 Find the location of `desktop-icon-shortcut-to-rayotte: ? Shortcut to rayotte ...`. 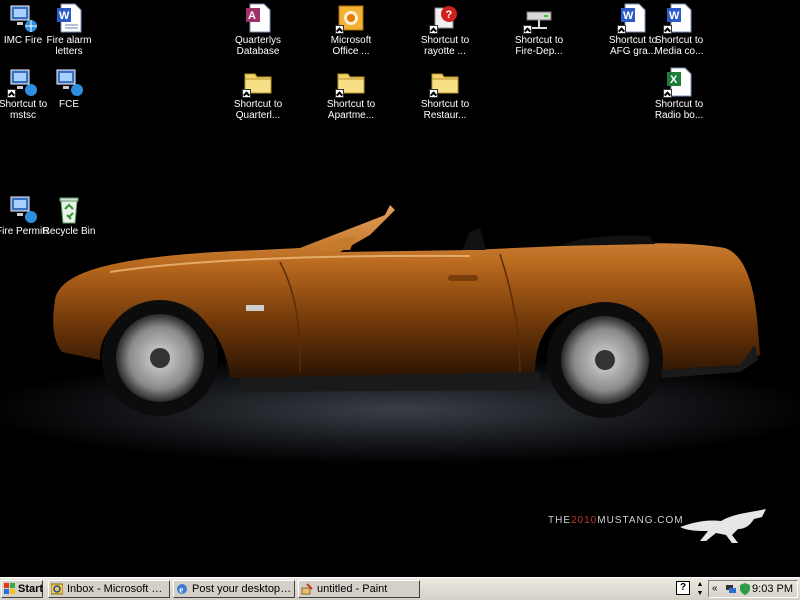

desktop-icon-shortcut-to-rayotte: ? Shortcut to rayotte ... is located at coordinates (445, 29).